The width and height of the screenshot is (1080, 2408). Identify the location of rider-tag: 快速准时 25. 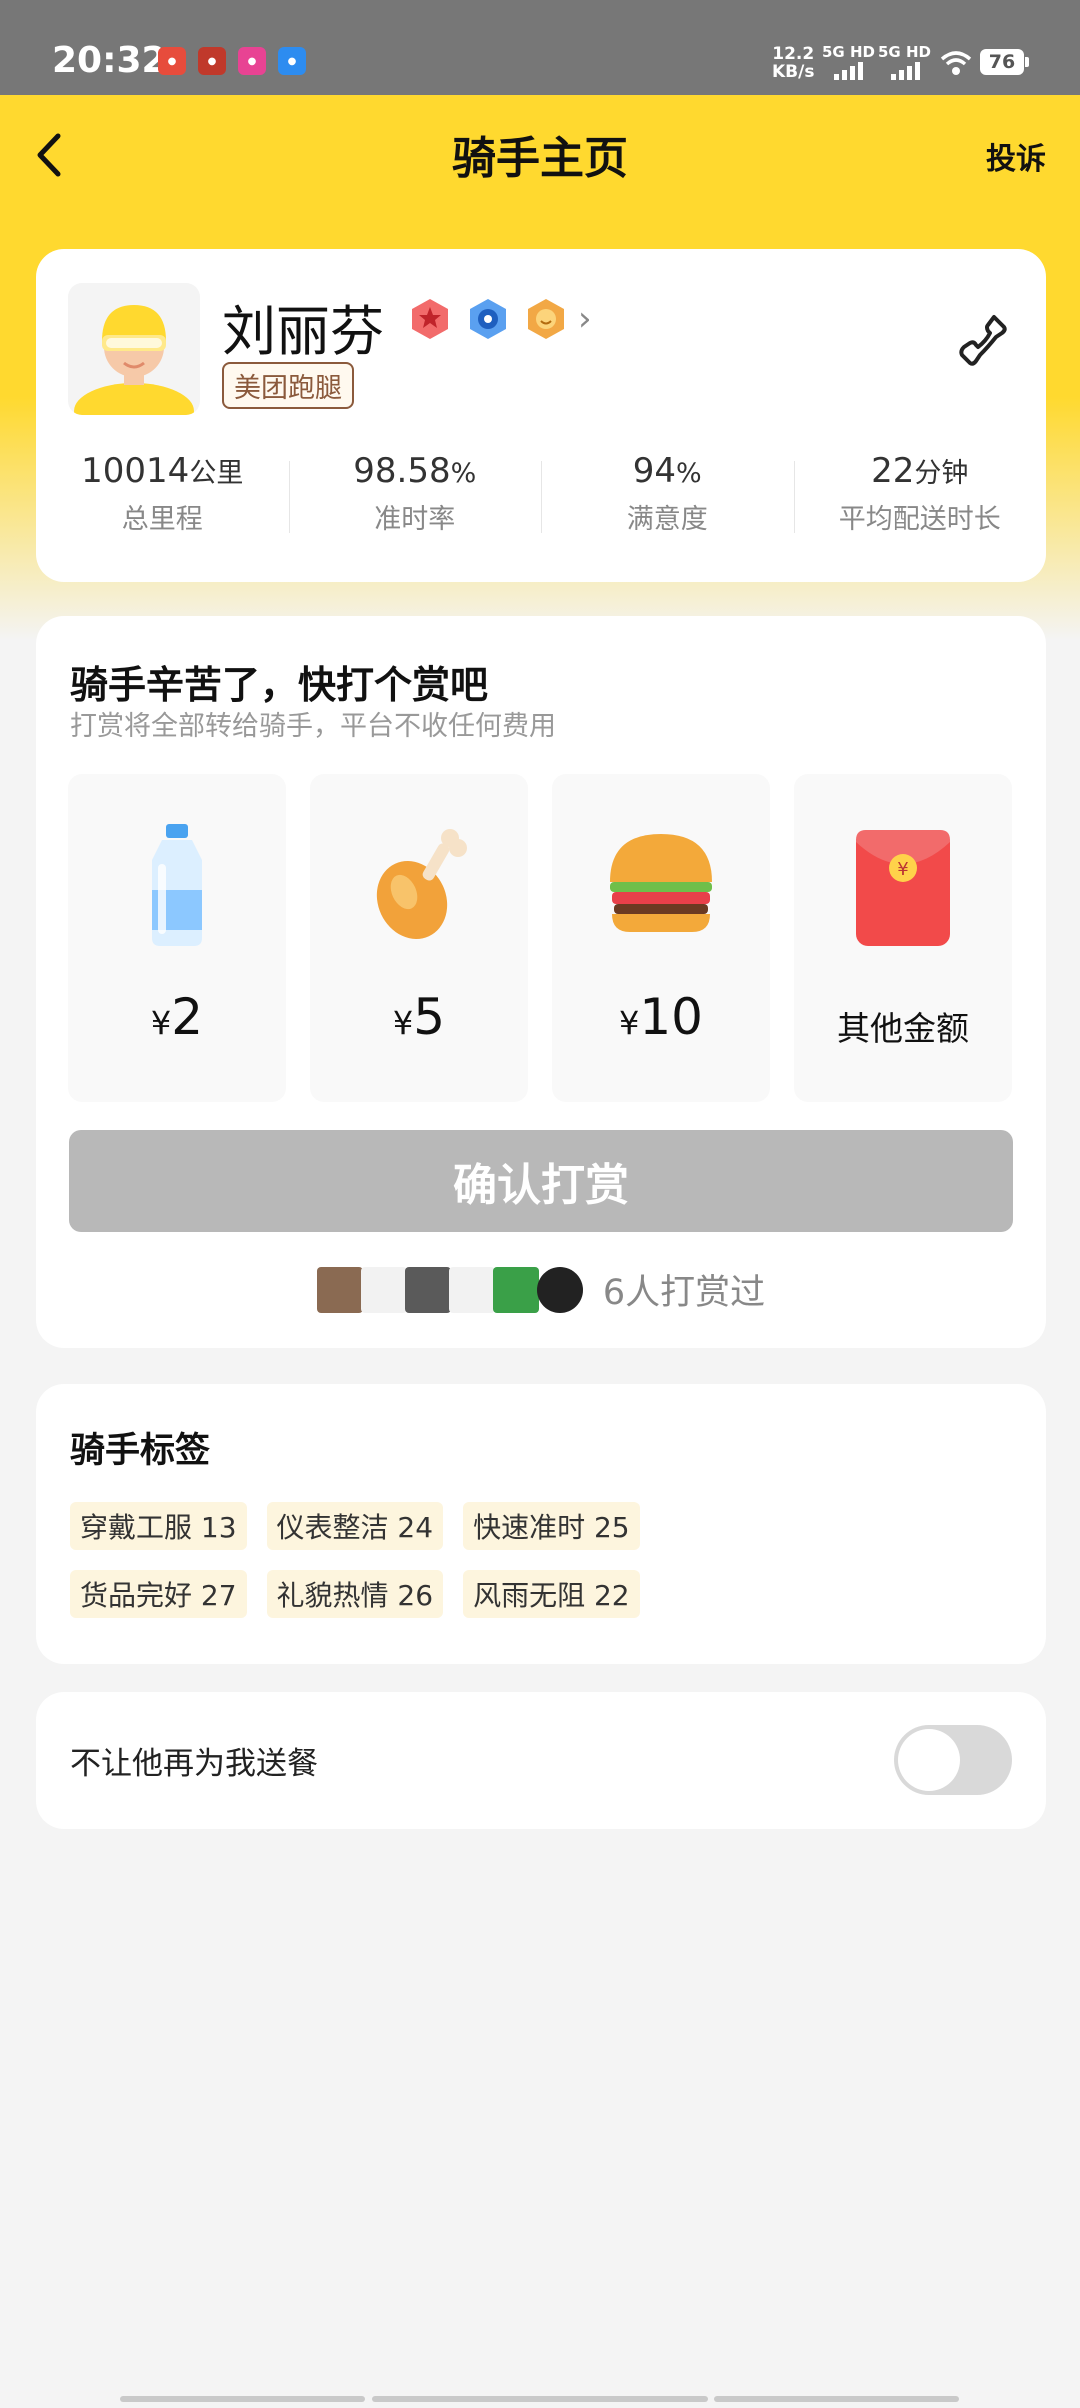
(551, 1526).